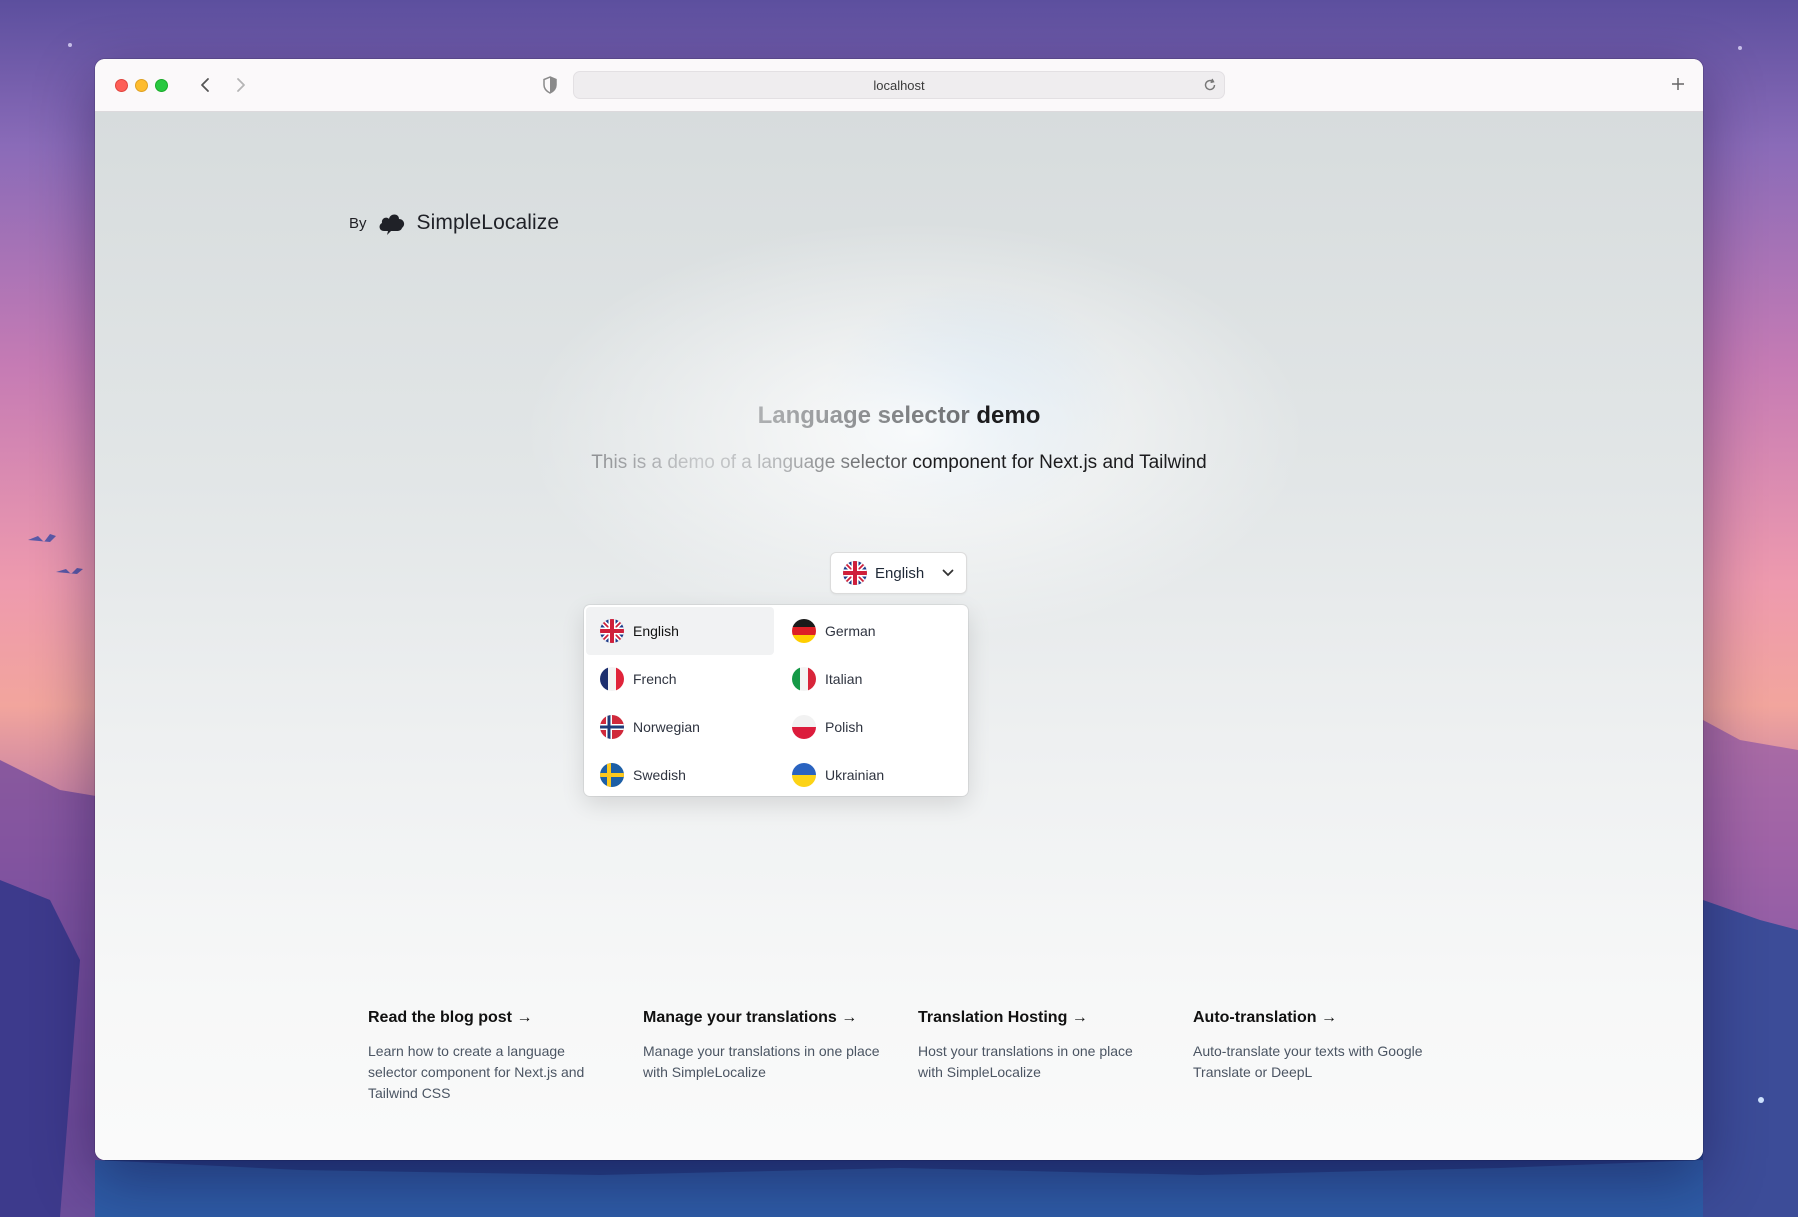 This screenshot has width=1798, height=1217. I want to click on minimize-window-button, so click(141, 85).